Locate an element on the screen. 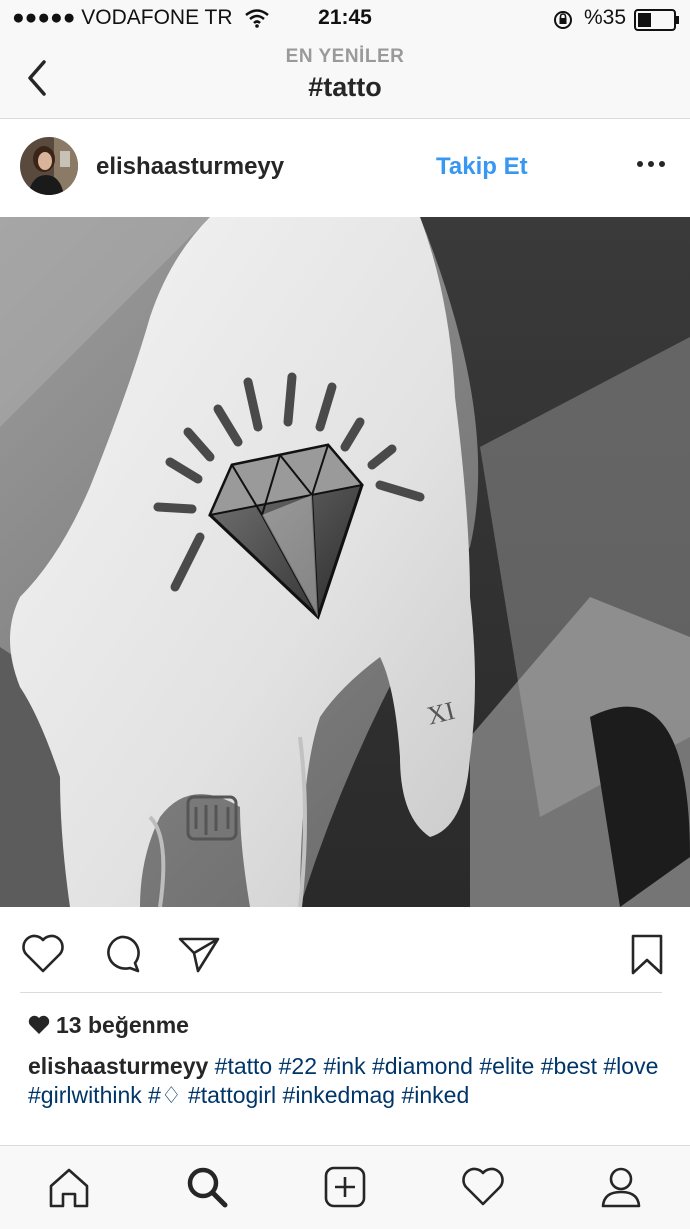 The width and height of the screenshot is (690, 1229). likes-count: 13 beğenme is located at coordinates (108, 1025).